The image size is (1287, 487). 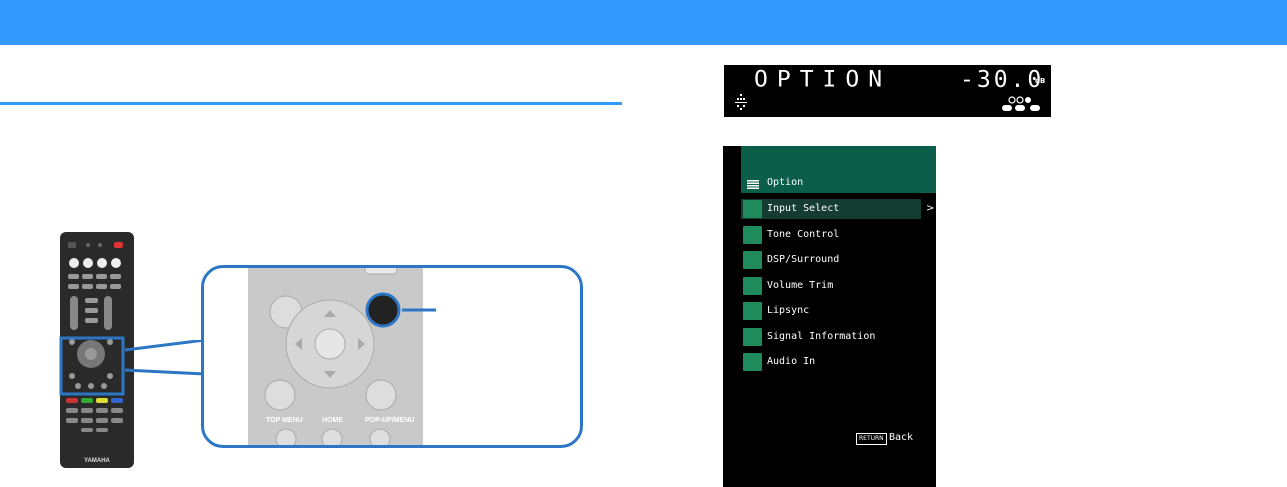 What do you see at coordinates (752, 260) in the screenshot?
I see `surround-icon` at bounding box center [752, 260].